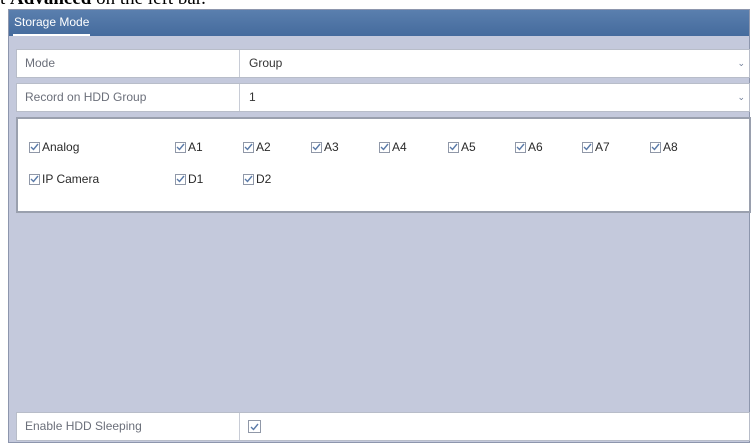  What do you see at coordinates (196, 179) in the screenshot?
I see `channel-d1-checkbox-label: D1` at bounding box center [196, 179].